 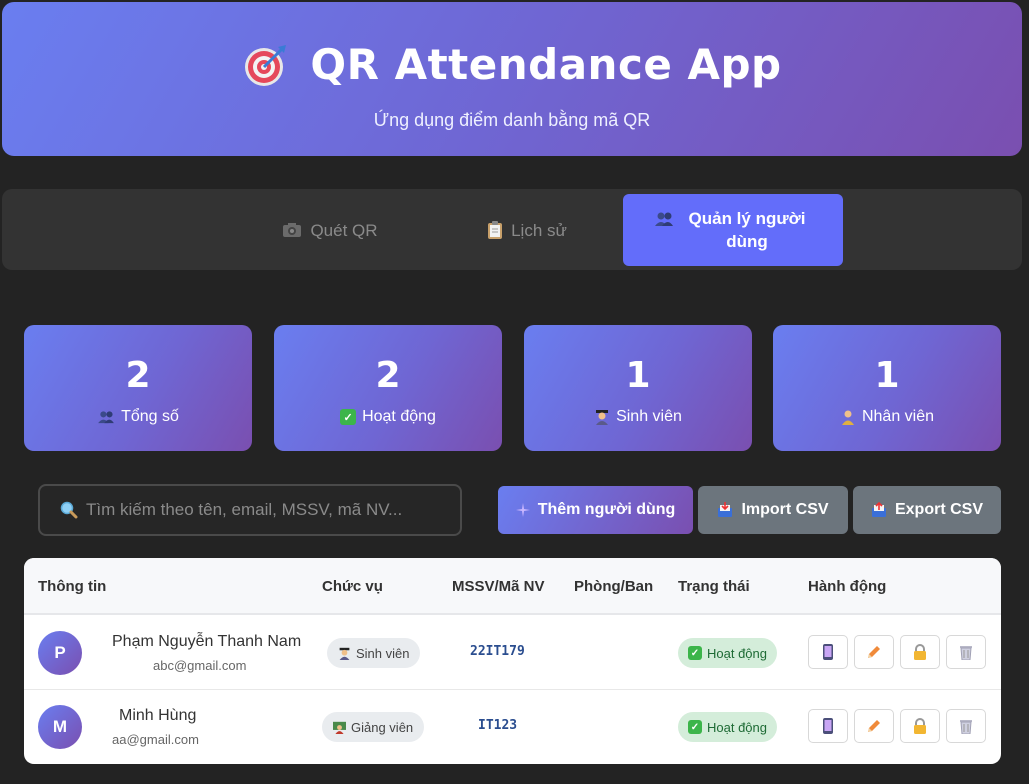 I want to click on column-header: Chức vụ, so click(x=352, y=586).